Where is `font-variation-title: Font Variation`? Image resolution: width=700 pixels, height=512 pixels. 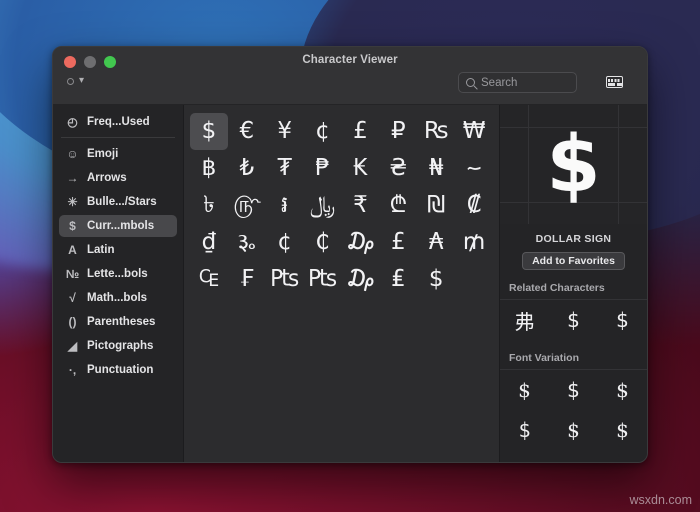 font-variation-title: Font Variation is located at coordinates (573, 355).